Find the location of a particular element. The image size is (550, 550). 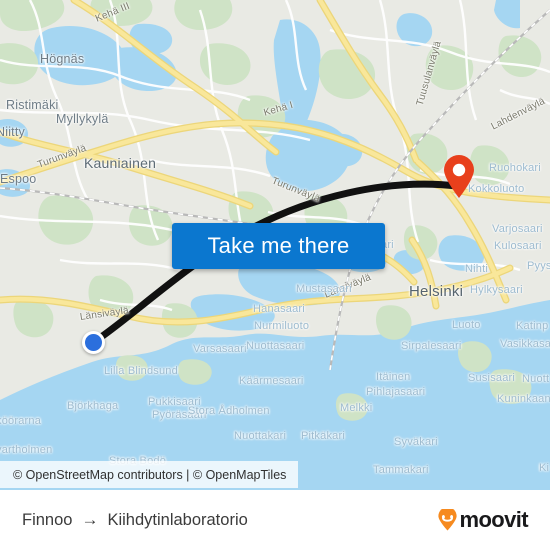

take-me-there-button: Take me there is located at coordinates (278, 246).